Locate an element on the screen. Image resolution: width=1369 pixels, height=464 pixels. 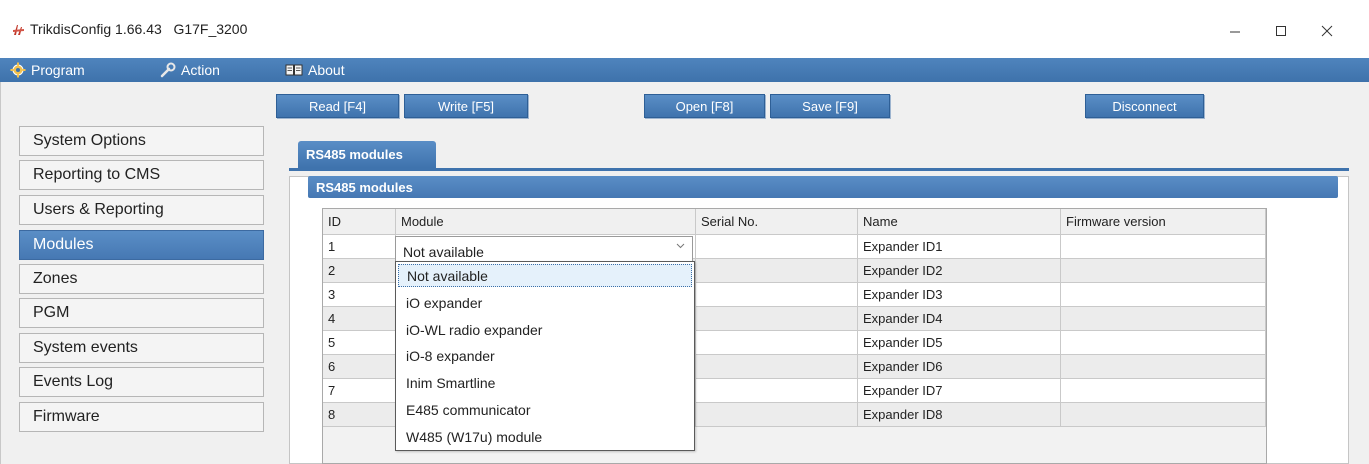
menu-program: Program is located at coordinates (47, 70).